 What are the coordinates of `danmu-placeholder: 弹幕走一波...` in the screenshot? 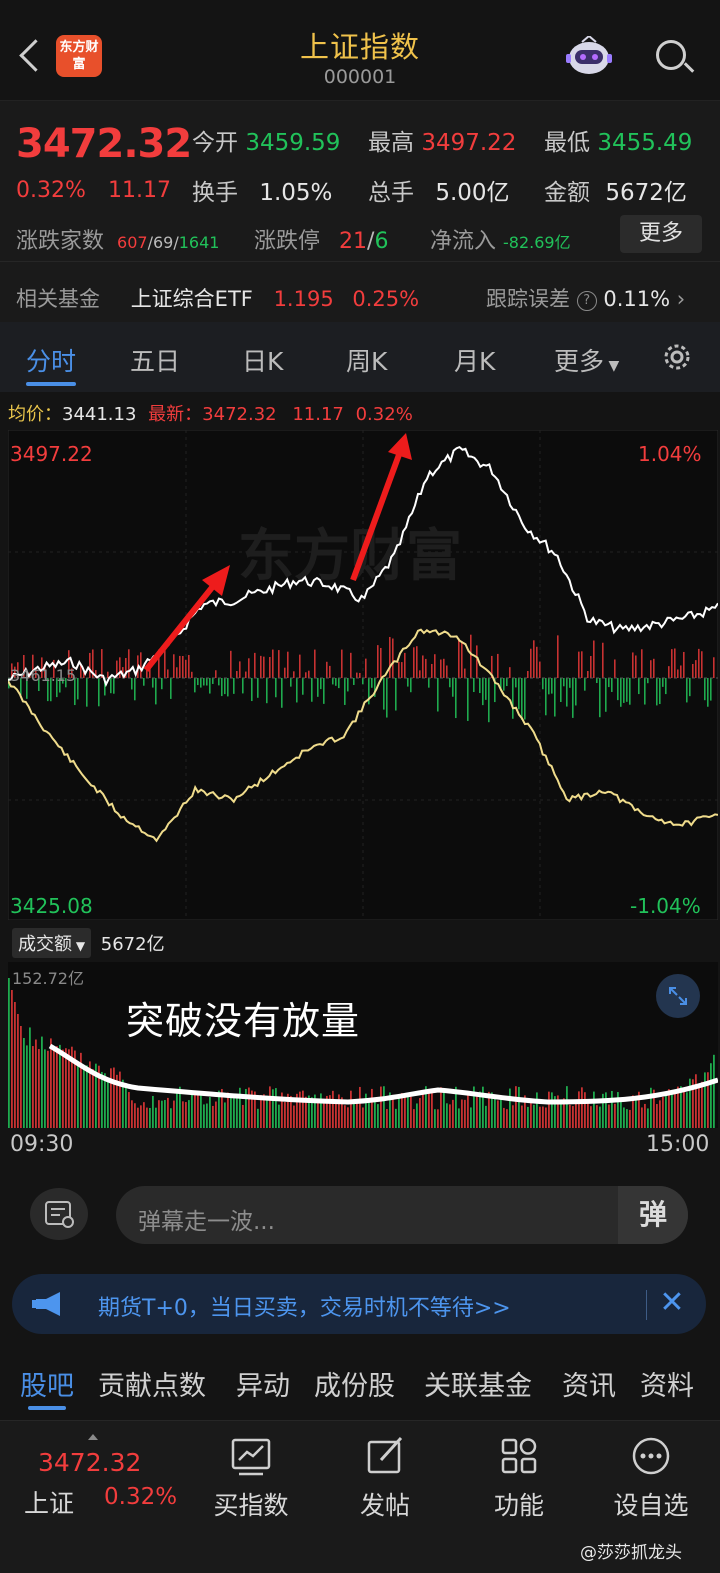 It's located at (206, 1222).